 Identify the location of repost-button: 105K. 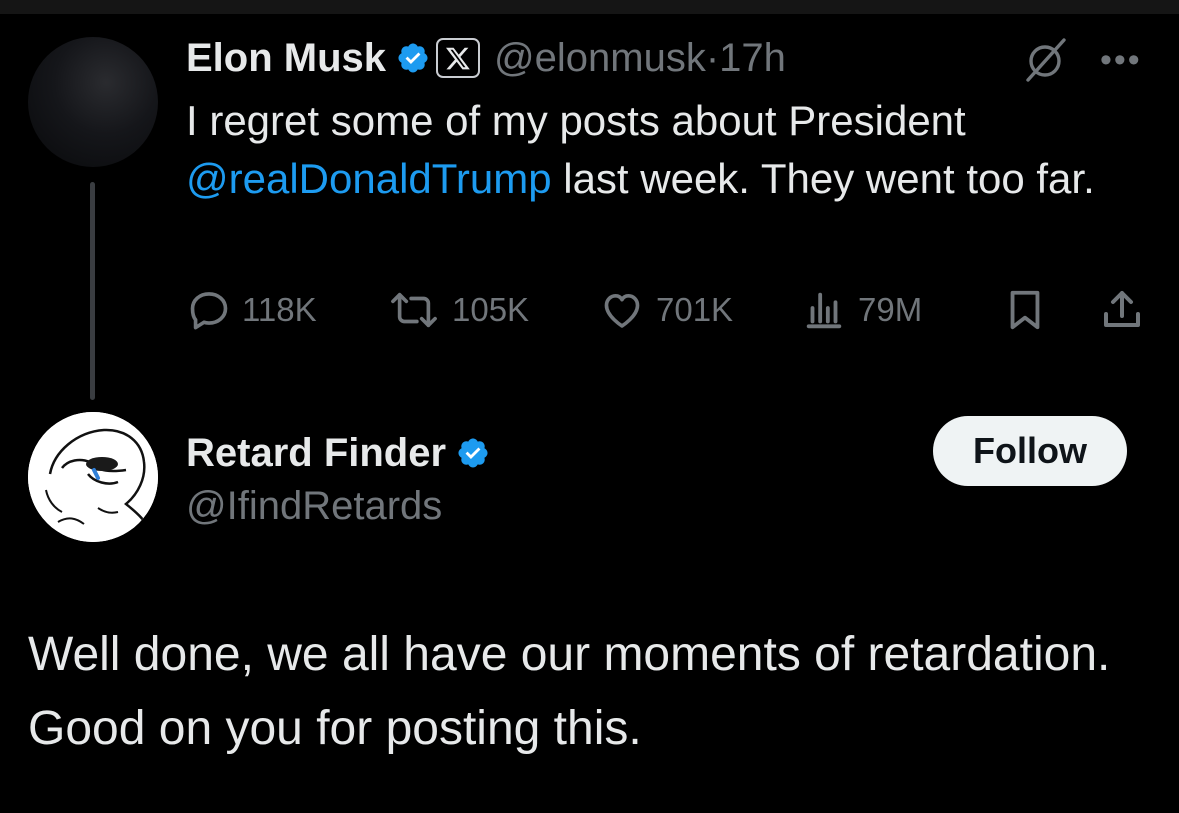
(457, 310).